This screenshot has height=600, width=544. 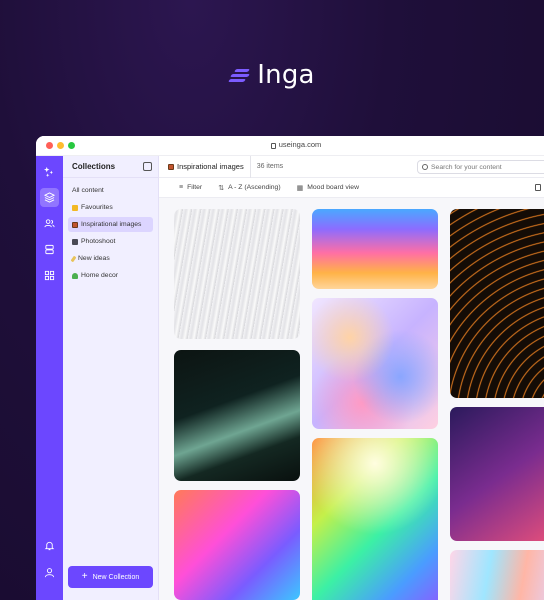 I want to click on sidebar-item-label: Favourites, so click(x=97, y=207).